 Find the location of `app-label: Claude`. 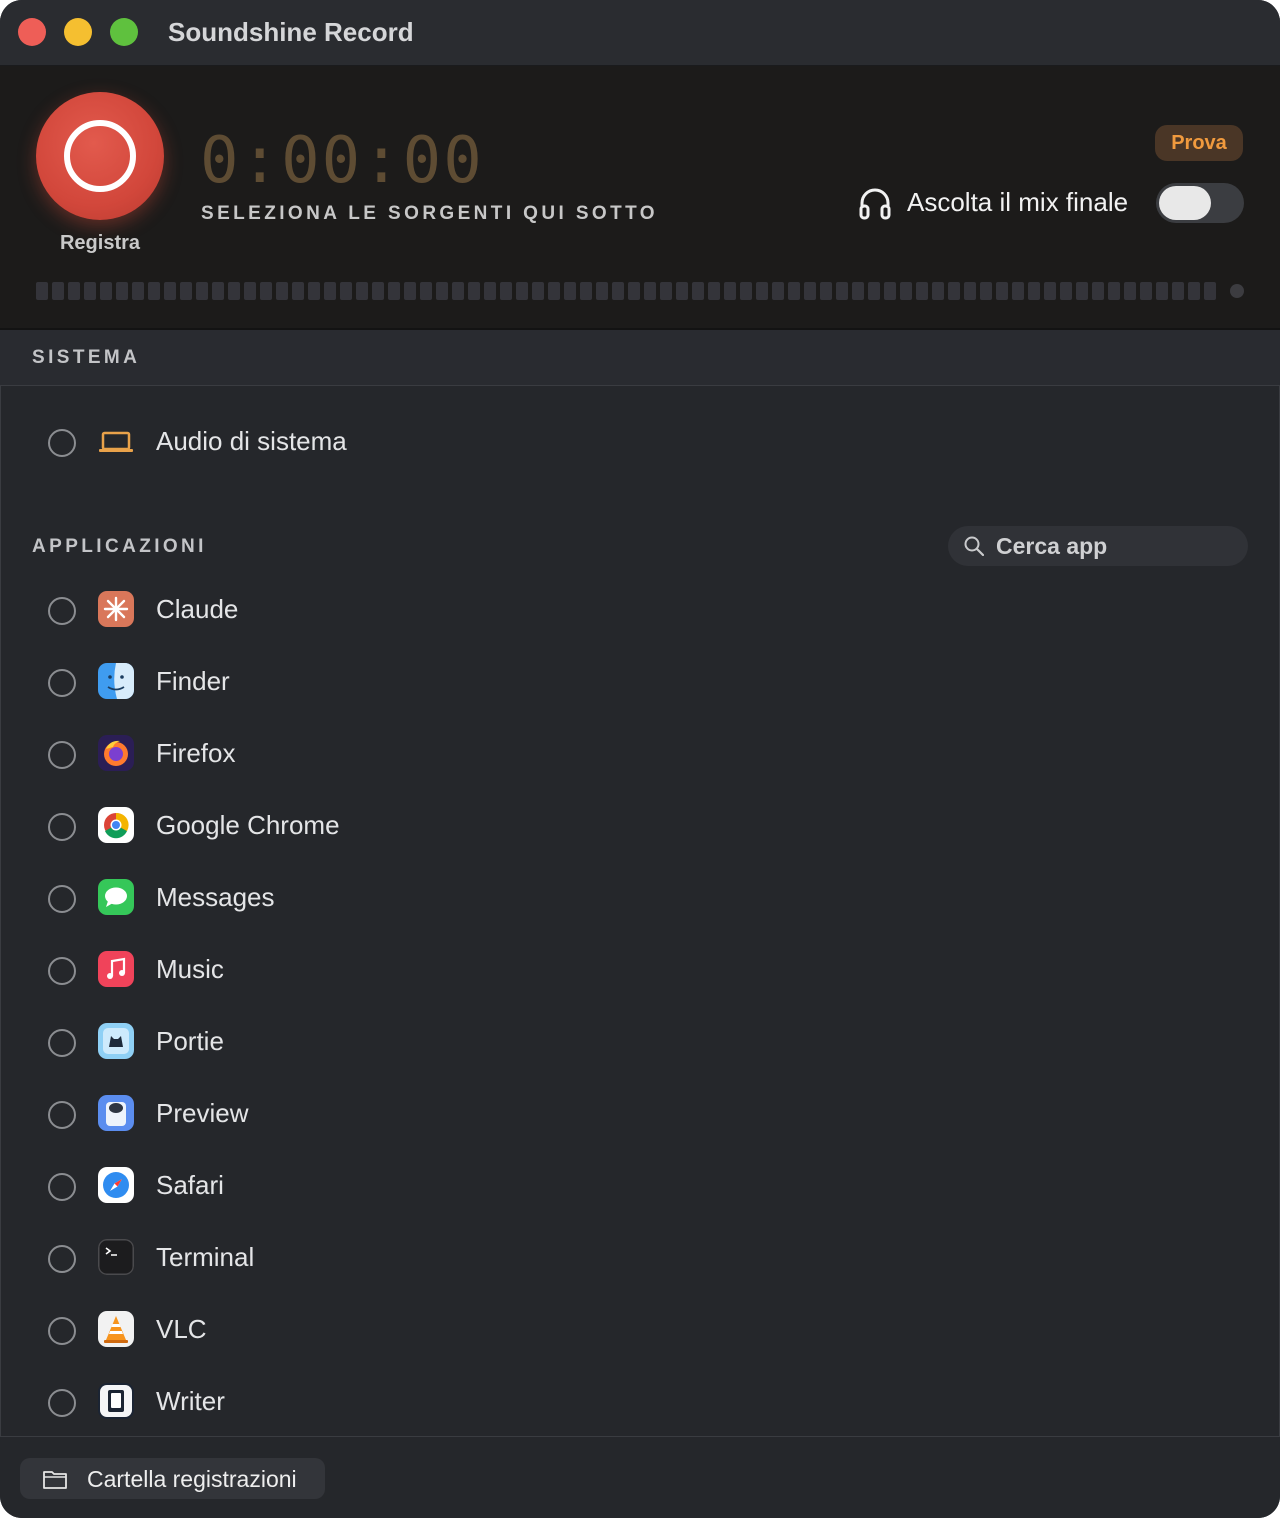

app-label: Claude is located at coordinates (197, 609).